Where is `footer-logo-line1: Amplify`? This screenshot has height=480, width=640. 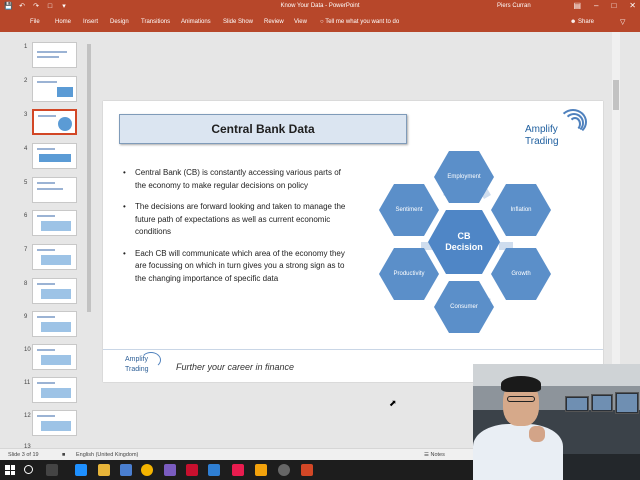 footer-logo-line1: Amplify is located at coordinates (136, 359).